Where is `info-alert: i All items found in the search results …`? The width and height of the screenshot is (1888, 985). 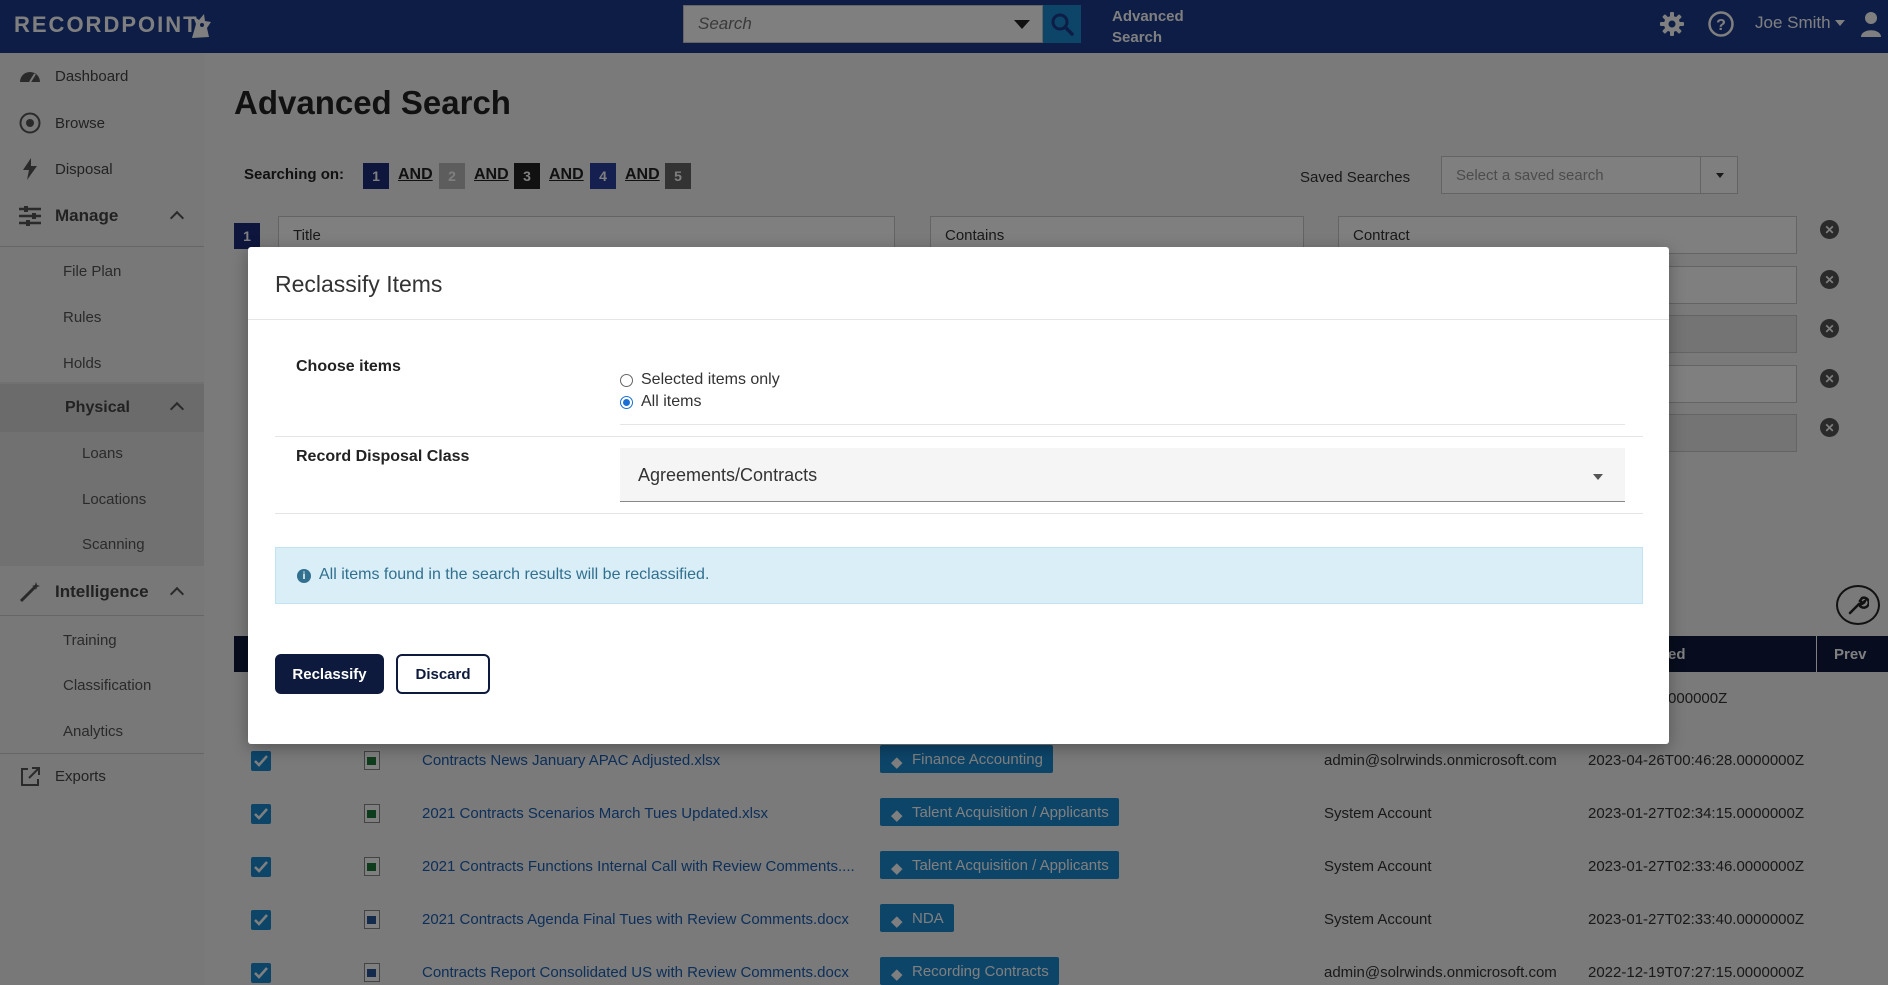 info-alert: i All items found in the search results … is located at coordinates (959, 575).